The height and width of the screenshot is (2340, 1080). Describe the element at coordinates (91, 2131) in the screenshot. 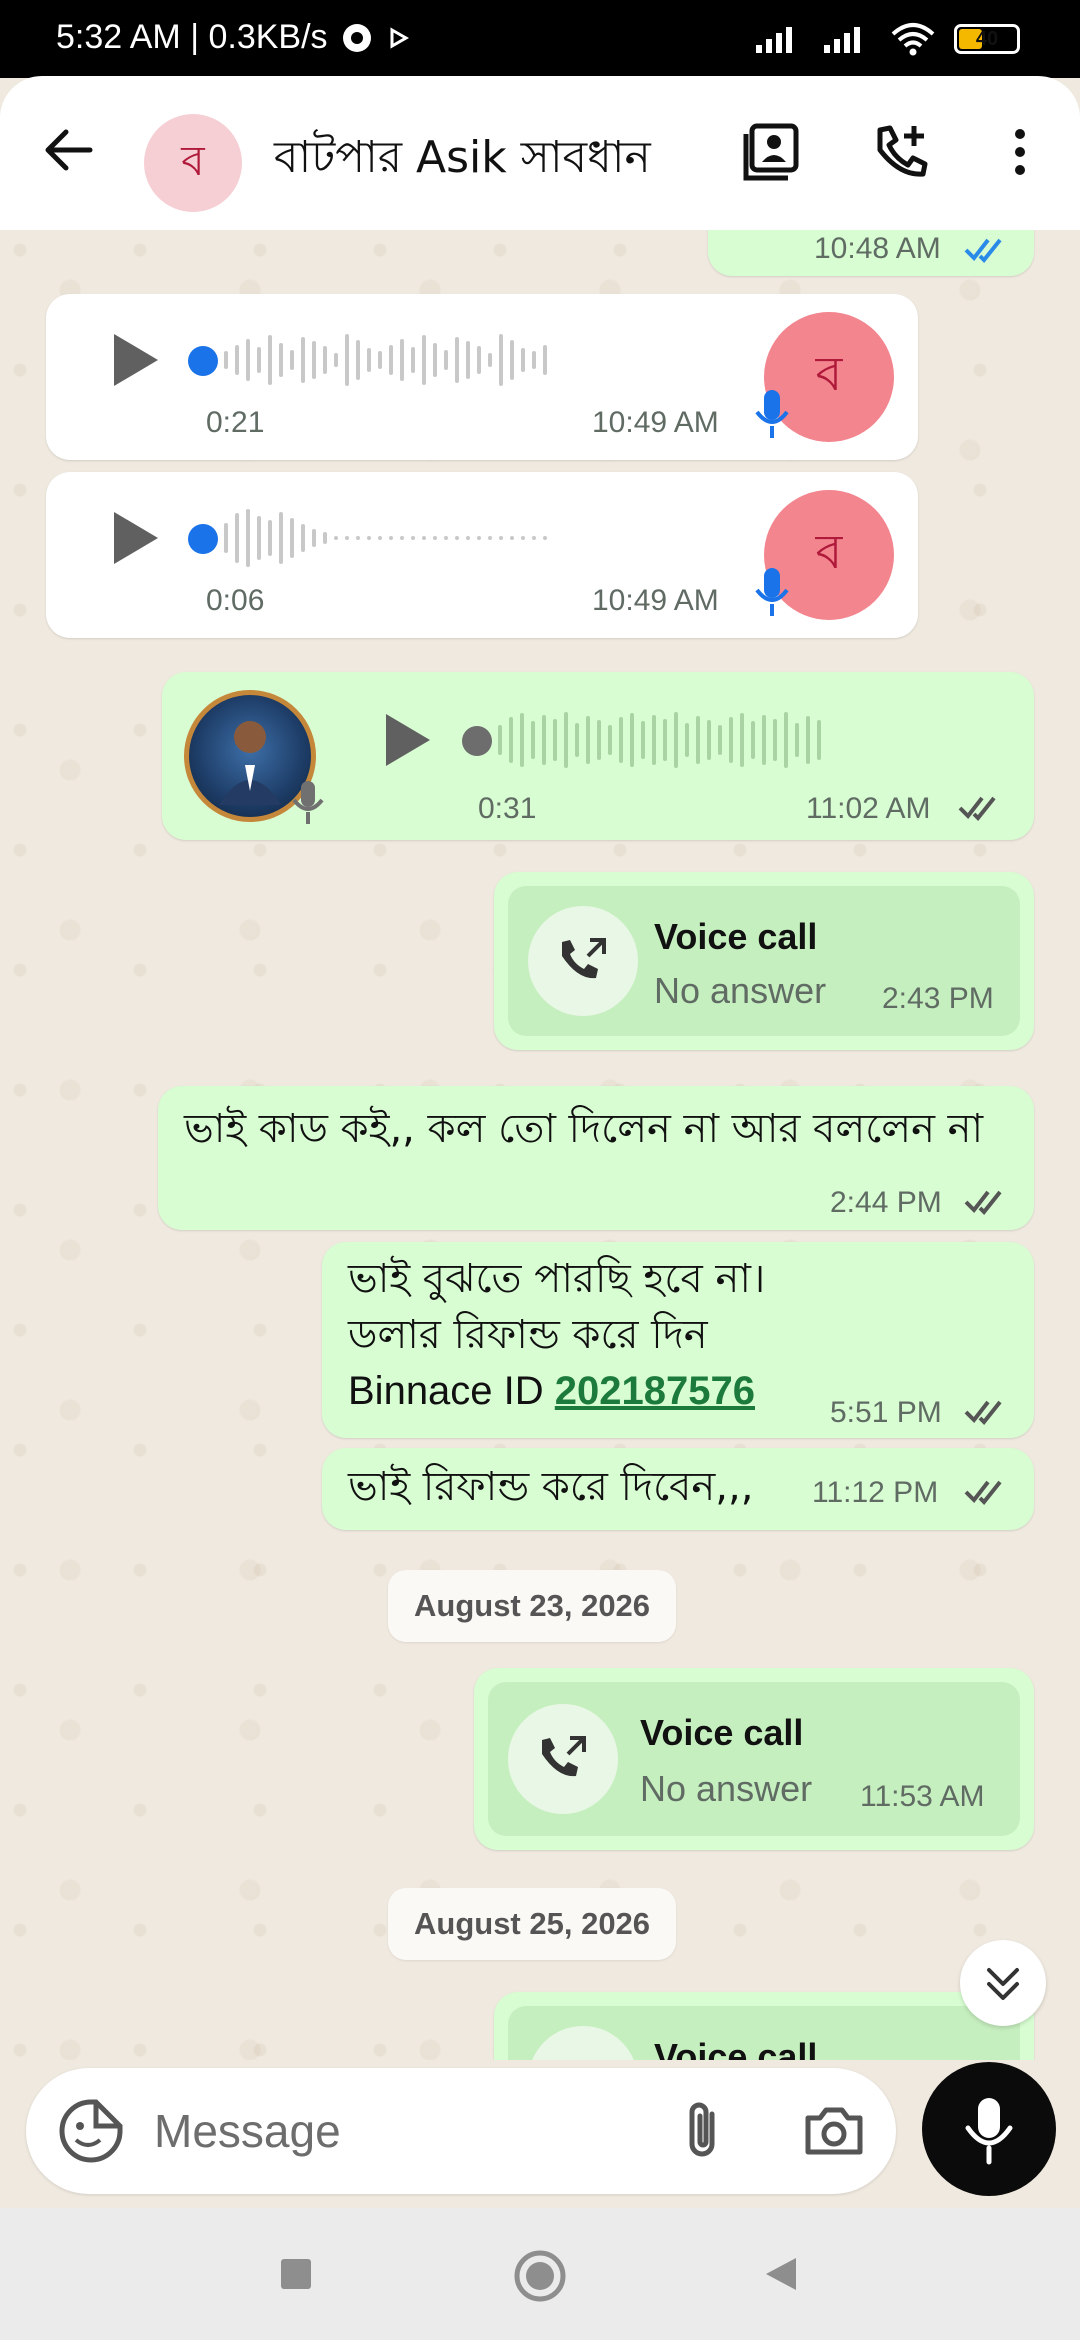

I see `sticker-icon` at that location.